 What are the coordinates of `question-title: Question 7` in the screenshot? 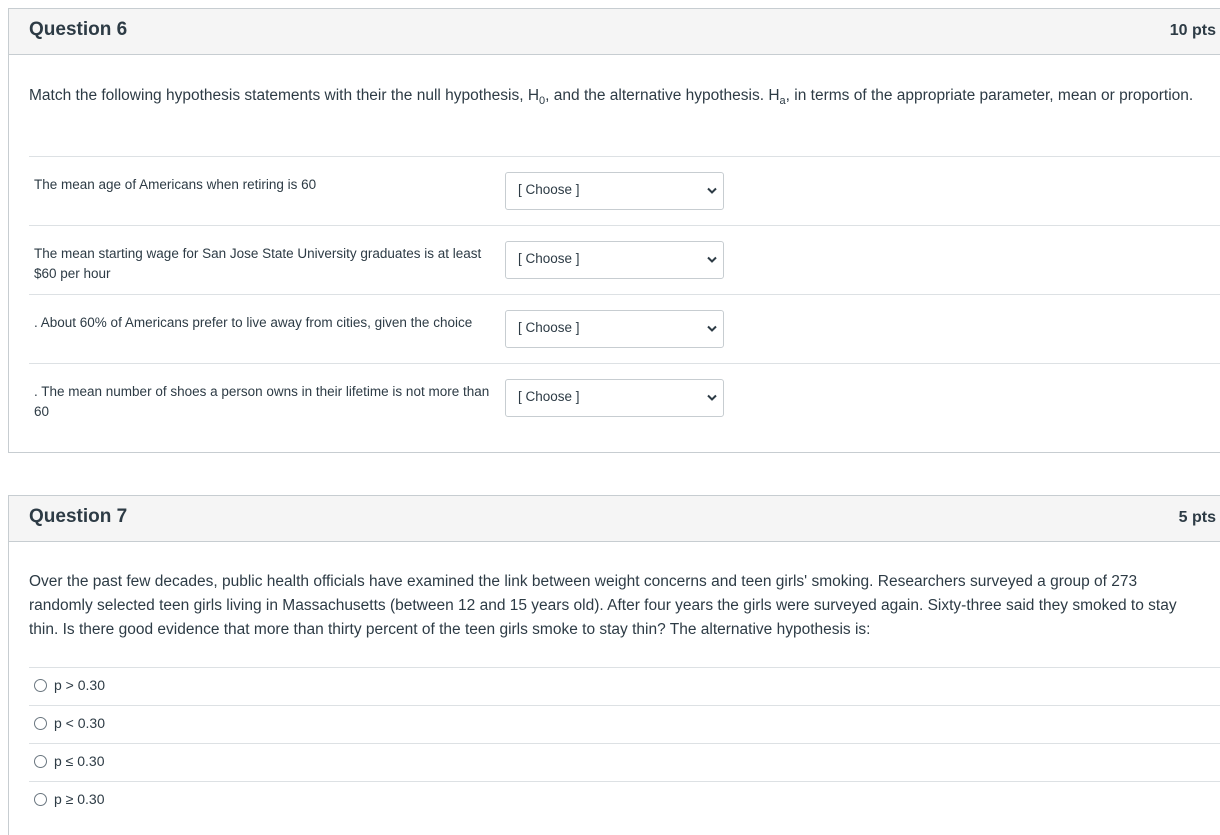 It's located at (78, 516).